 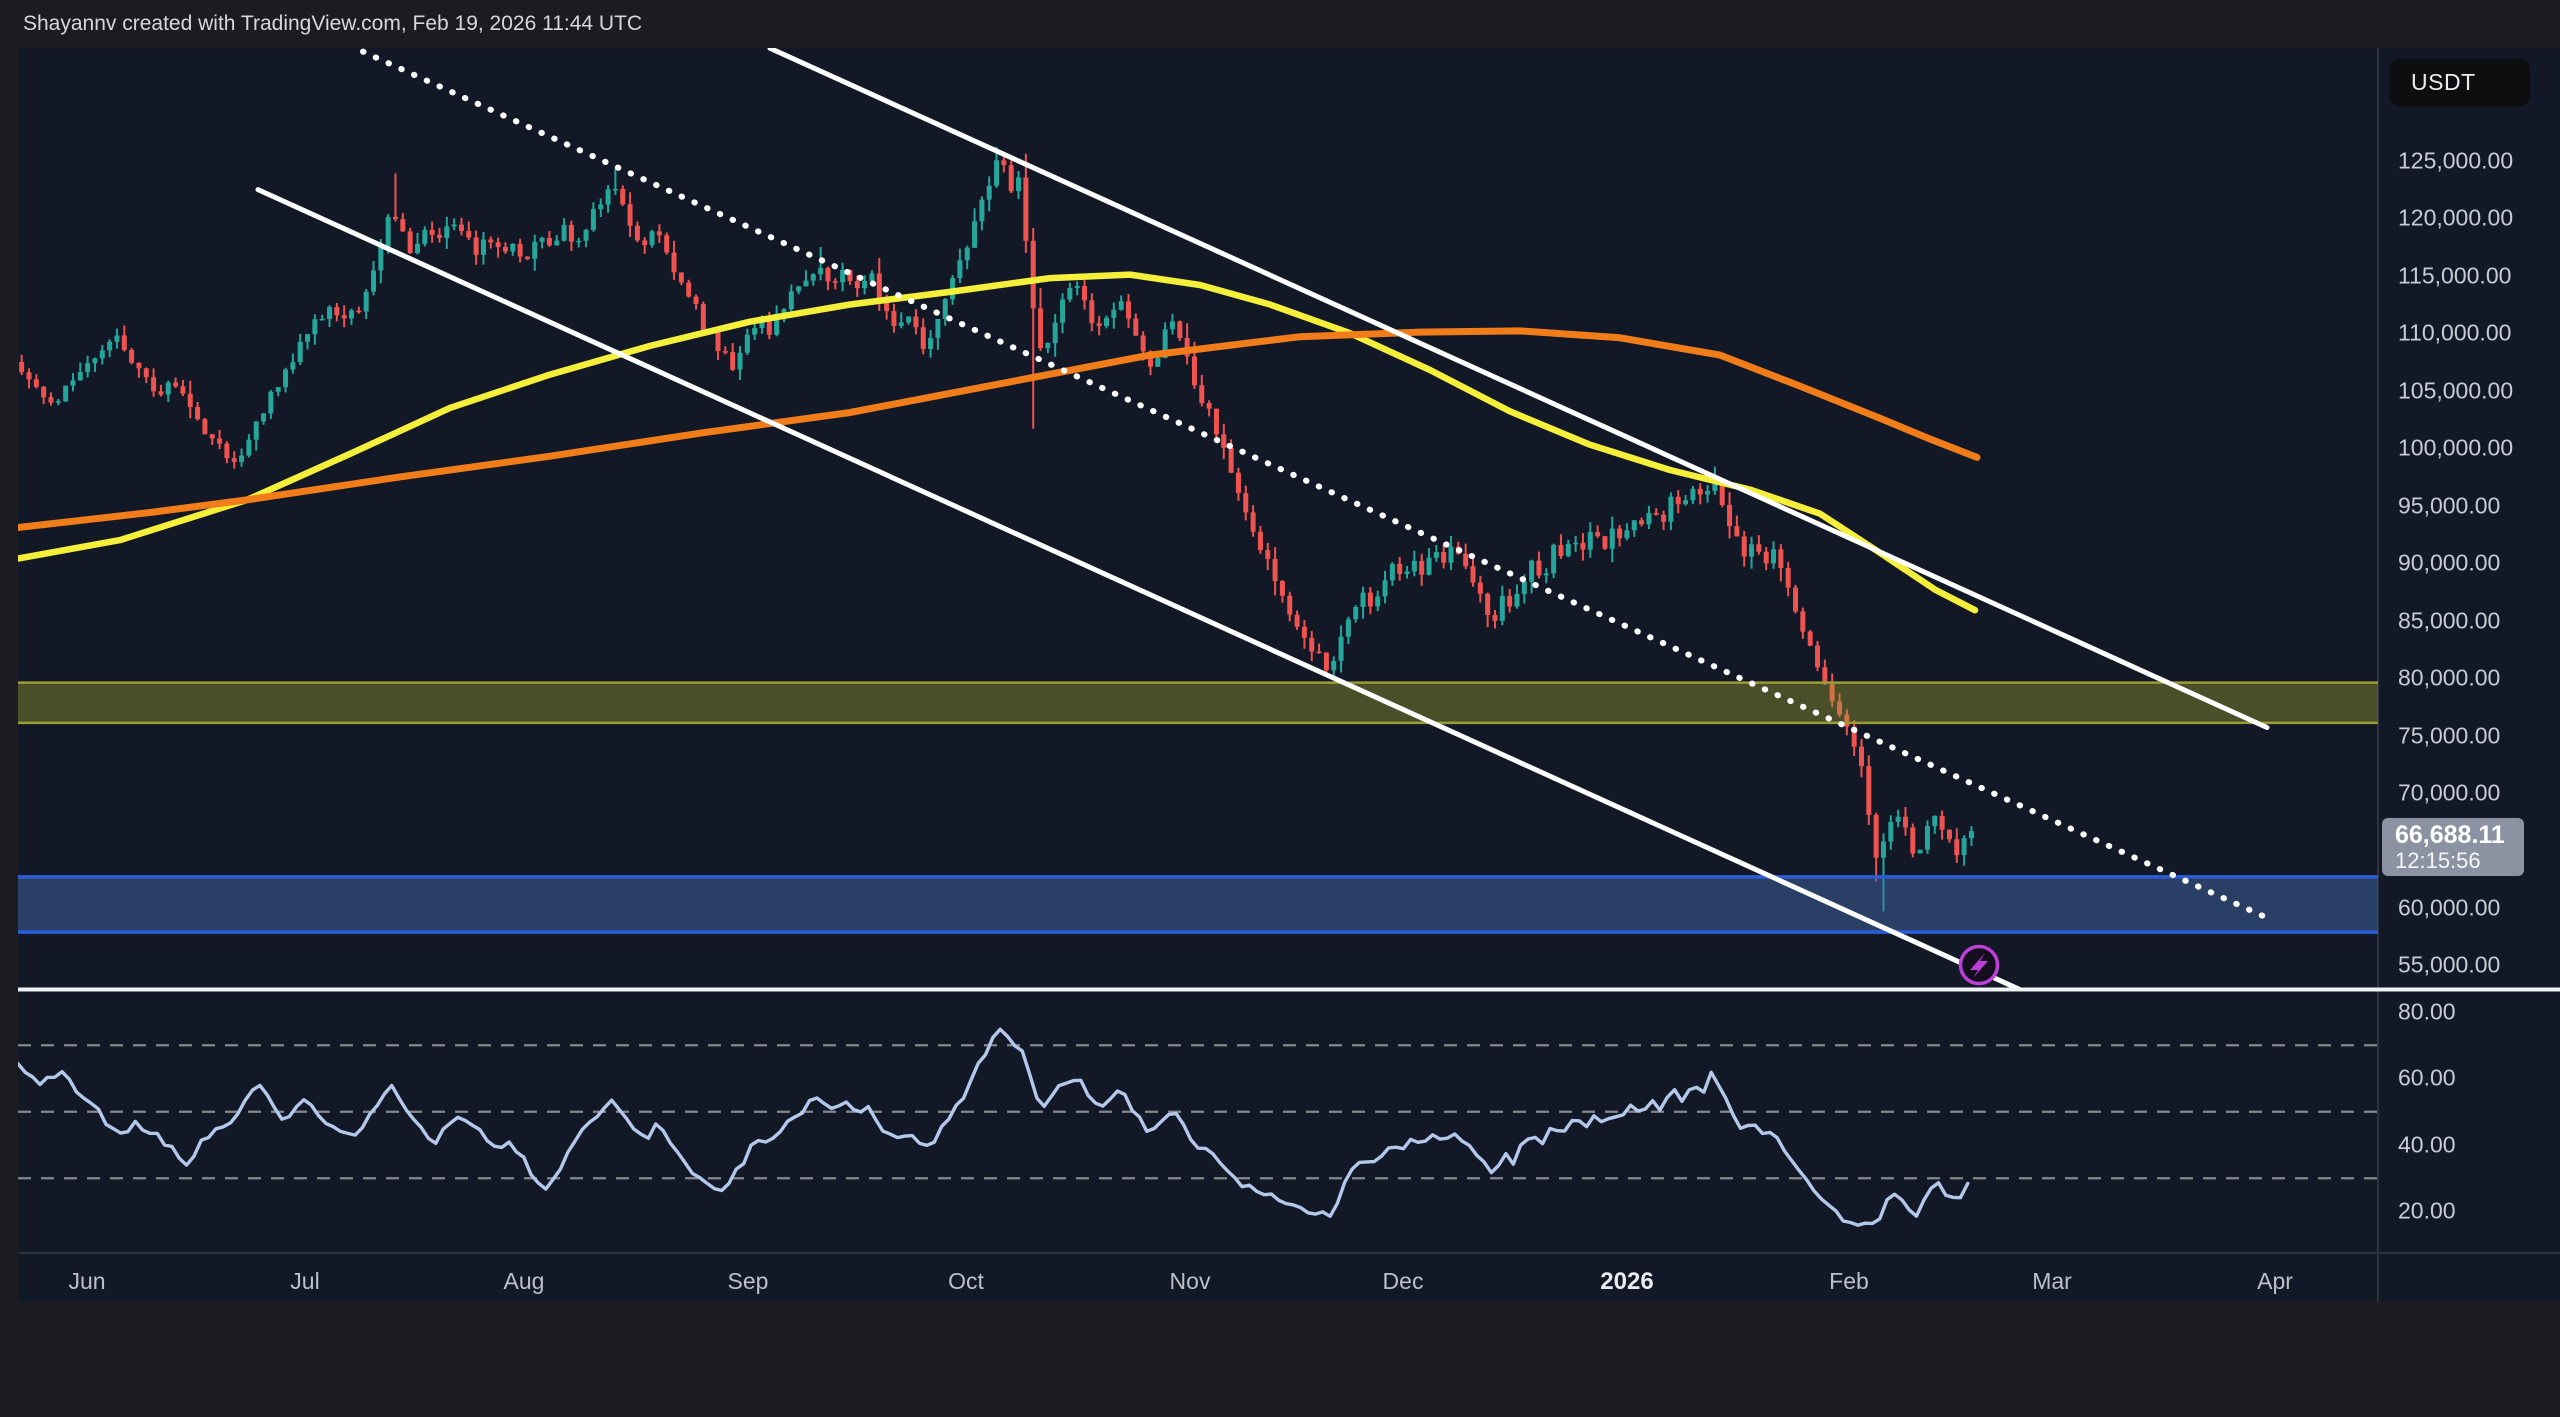 I want to click on price-axis-label-60000: 60,000.00, so click(x=2449, y=907).